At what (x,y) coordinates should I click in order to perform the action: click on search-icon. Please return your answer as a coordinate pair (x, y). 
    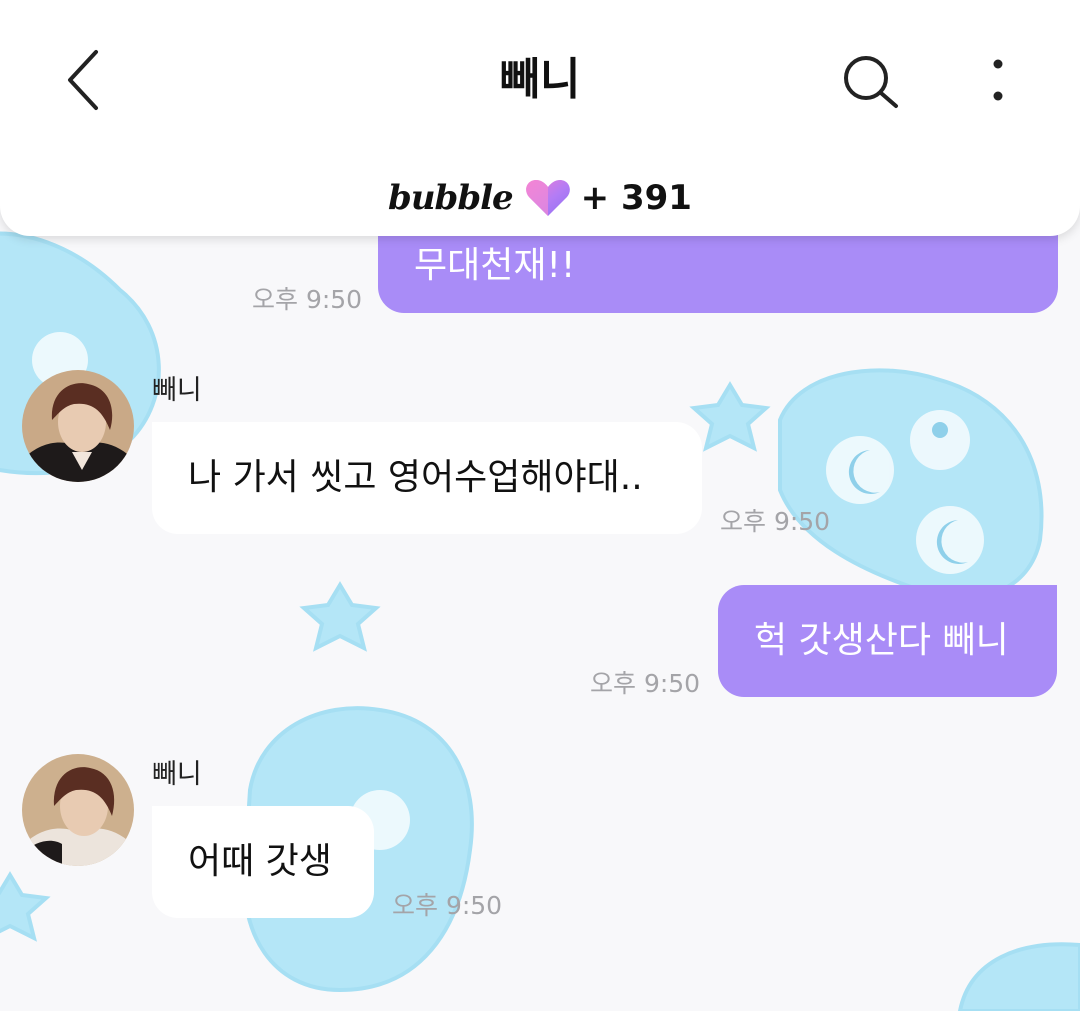
    Looking at the image, I should click on (871, 82).